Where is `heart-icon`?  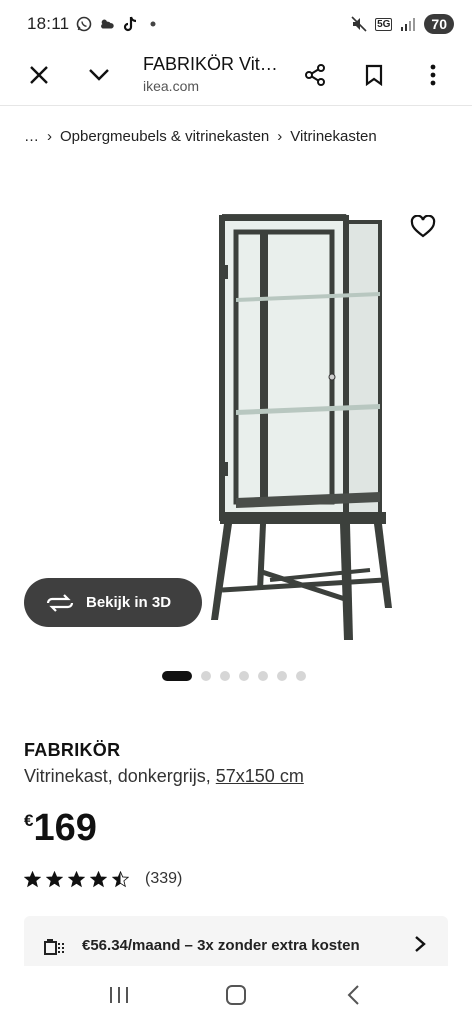 heart-icon is located at coordinates (423, 226).